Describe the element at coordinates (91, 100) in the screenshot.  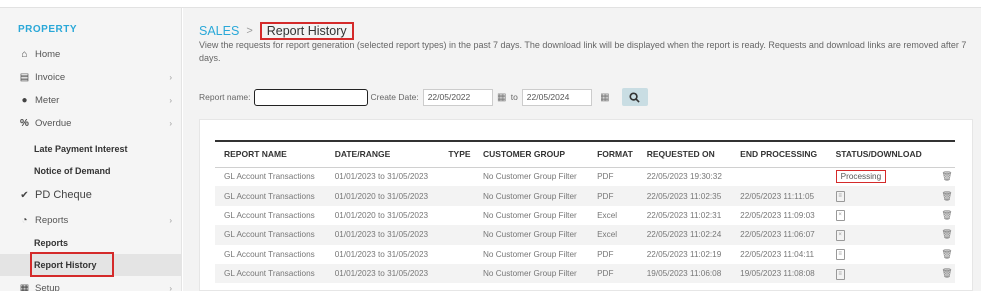
I see `sidebar-item-meter: ● Meter ›` at that location.